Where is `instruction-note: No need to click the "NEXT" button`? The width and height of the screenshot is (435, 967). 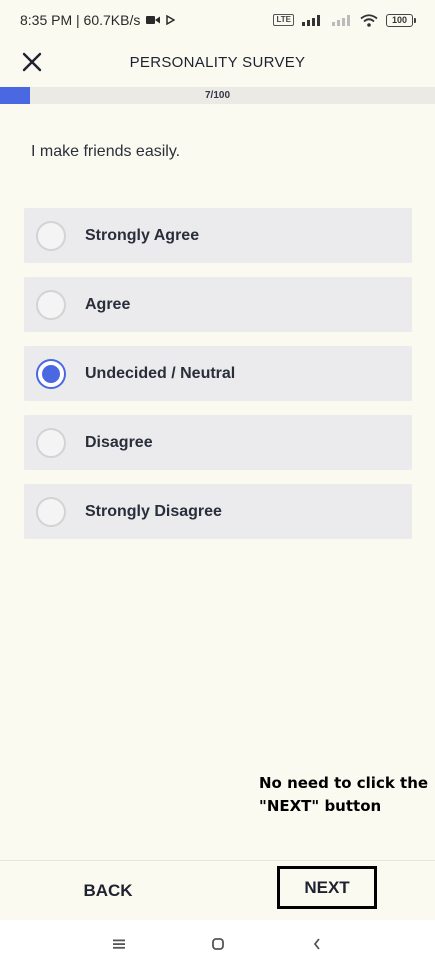 instruction-note: No need to click the "NEXT" button is located at coordinates (344, 794).